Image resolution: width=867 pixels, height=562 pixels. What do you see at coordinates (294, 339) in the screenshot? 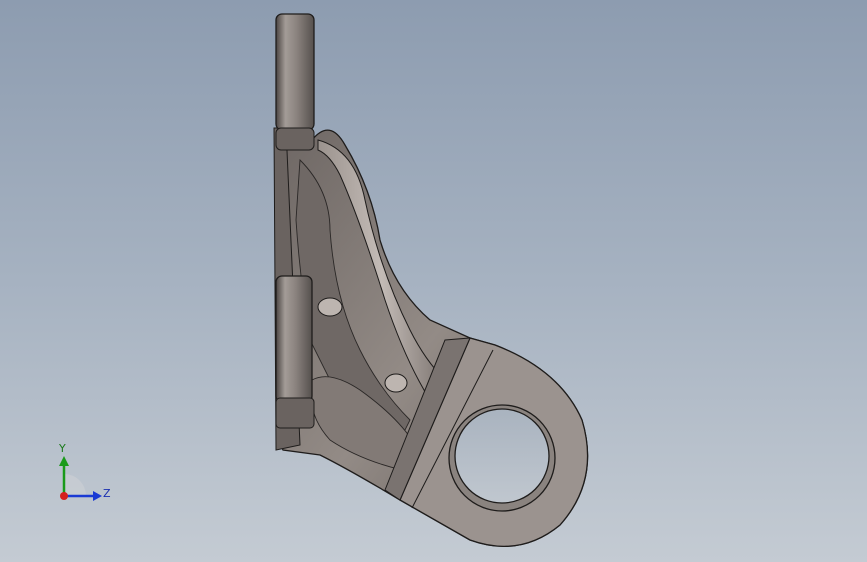
I see `lower-boss` at bounding box center [294, 339].